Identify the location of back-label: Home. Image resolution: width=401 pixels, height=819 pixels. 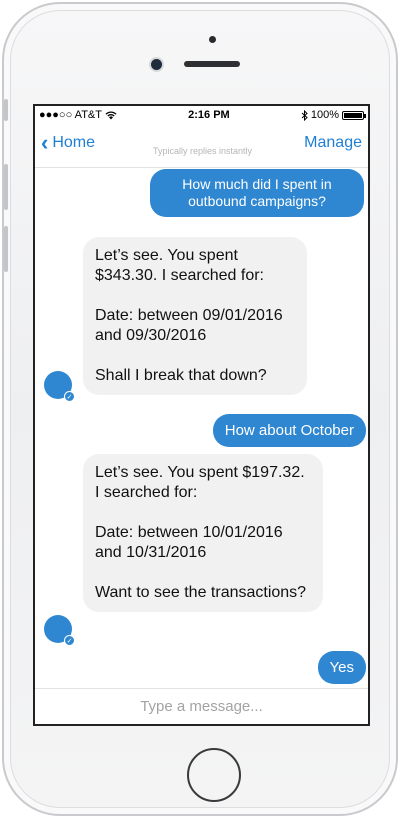
(74, 142).